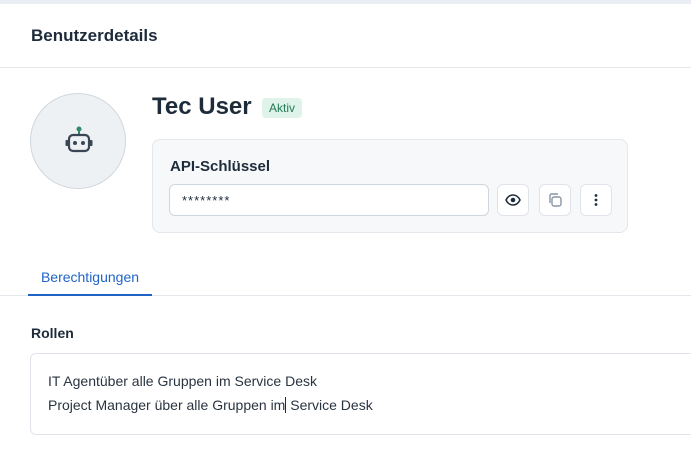 The width and height of the screenshot is (691, 469). What do you see at coordinates (94, 35) in the screenshot?
I see `page-title: Benutzerdetails` at bounding box center [94, 35].